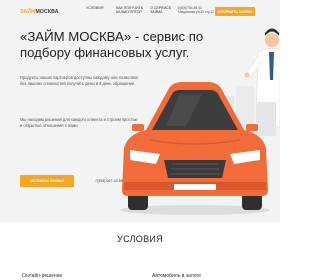  Describe the element at coordinates (28, 12) in the screenshot. I see `logo-accent: ЗАЙМ` at that location.